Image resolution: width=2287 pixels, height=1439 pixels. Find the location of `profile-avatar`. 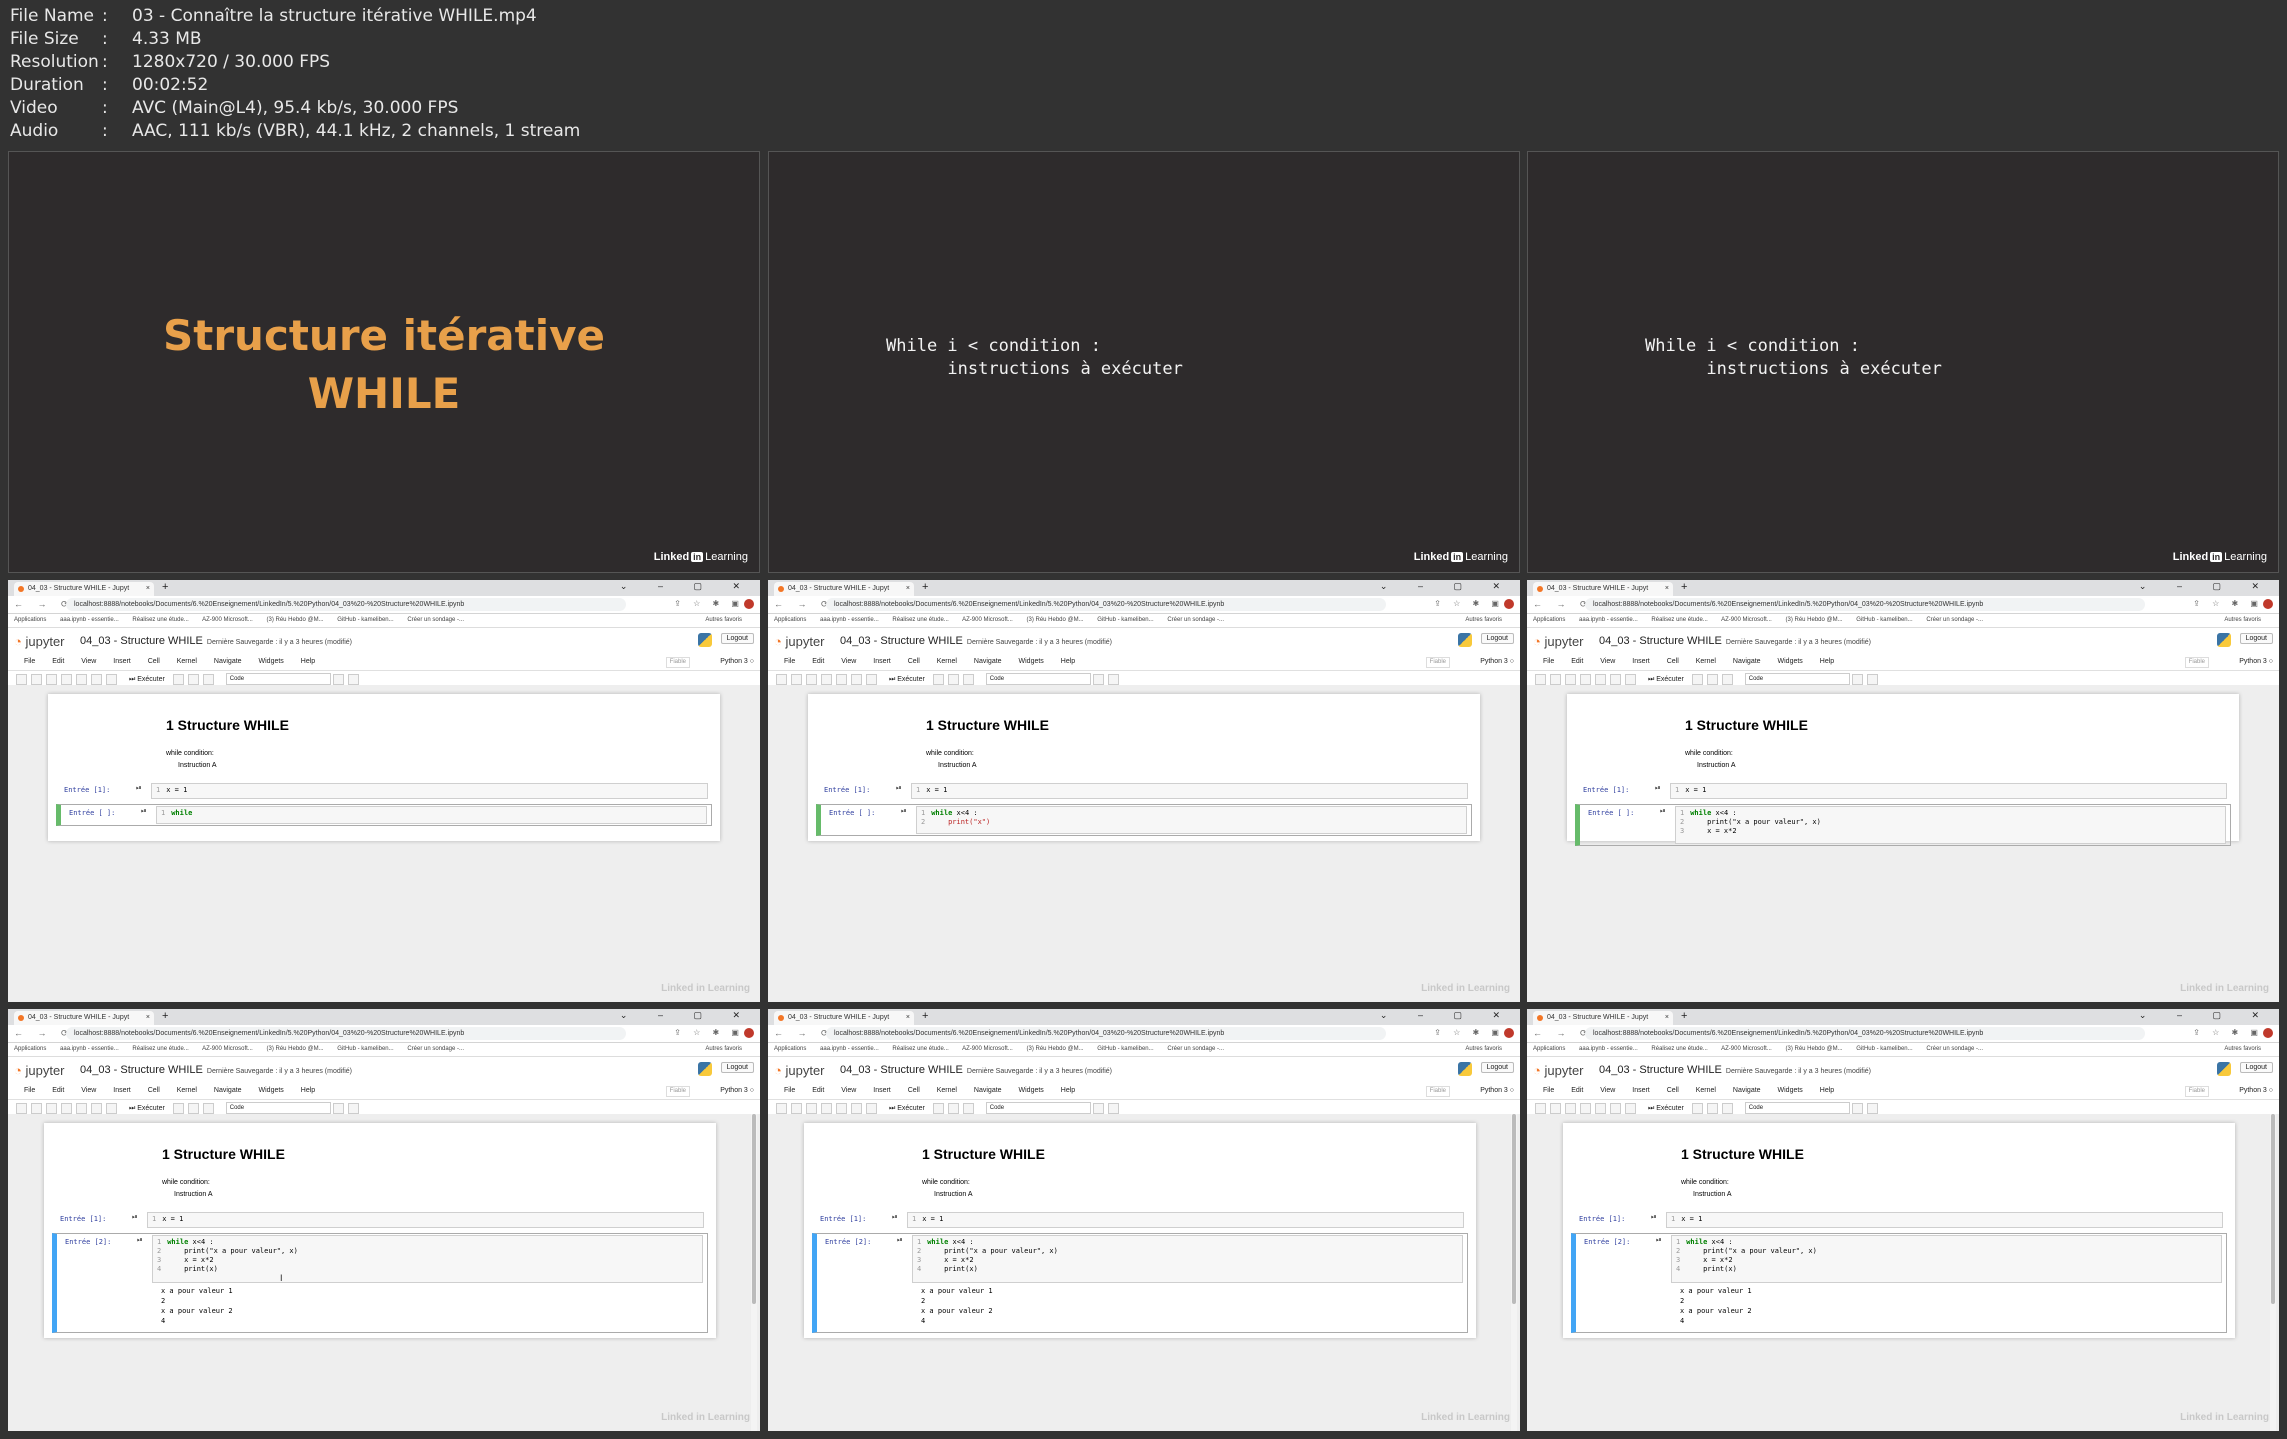

profile-avatar is located at coordinates (2268, 604).